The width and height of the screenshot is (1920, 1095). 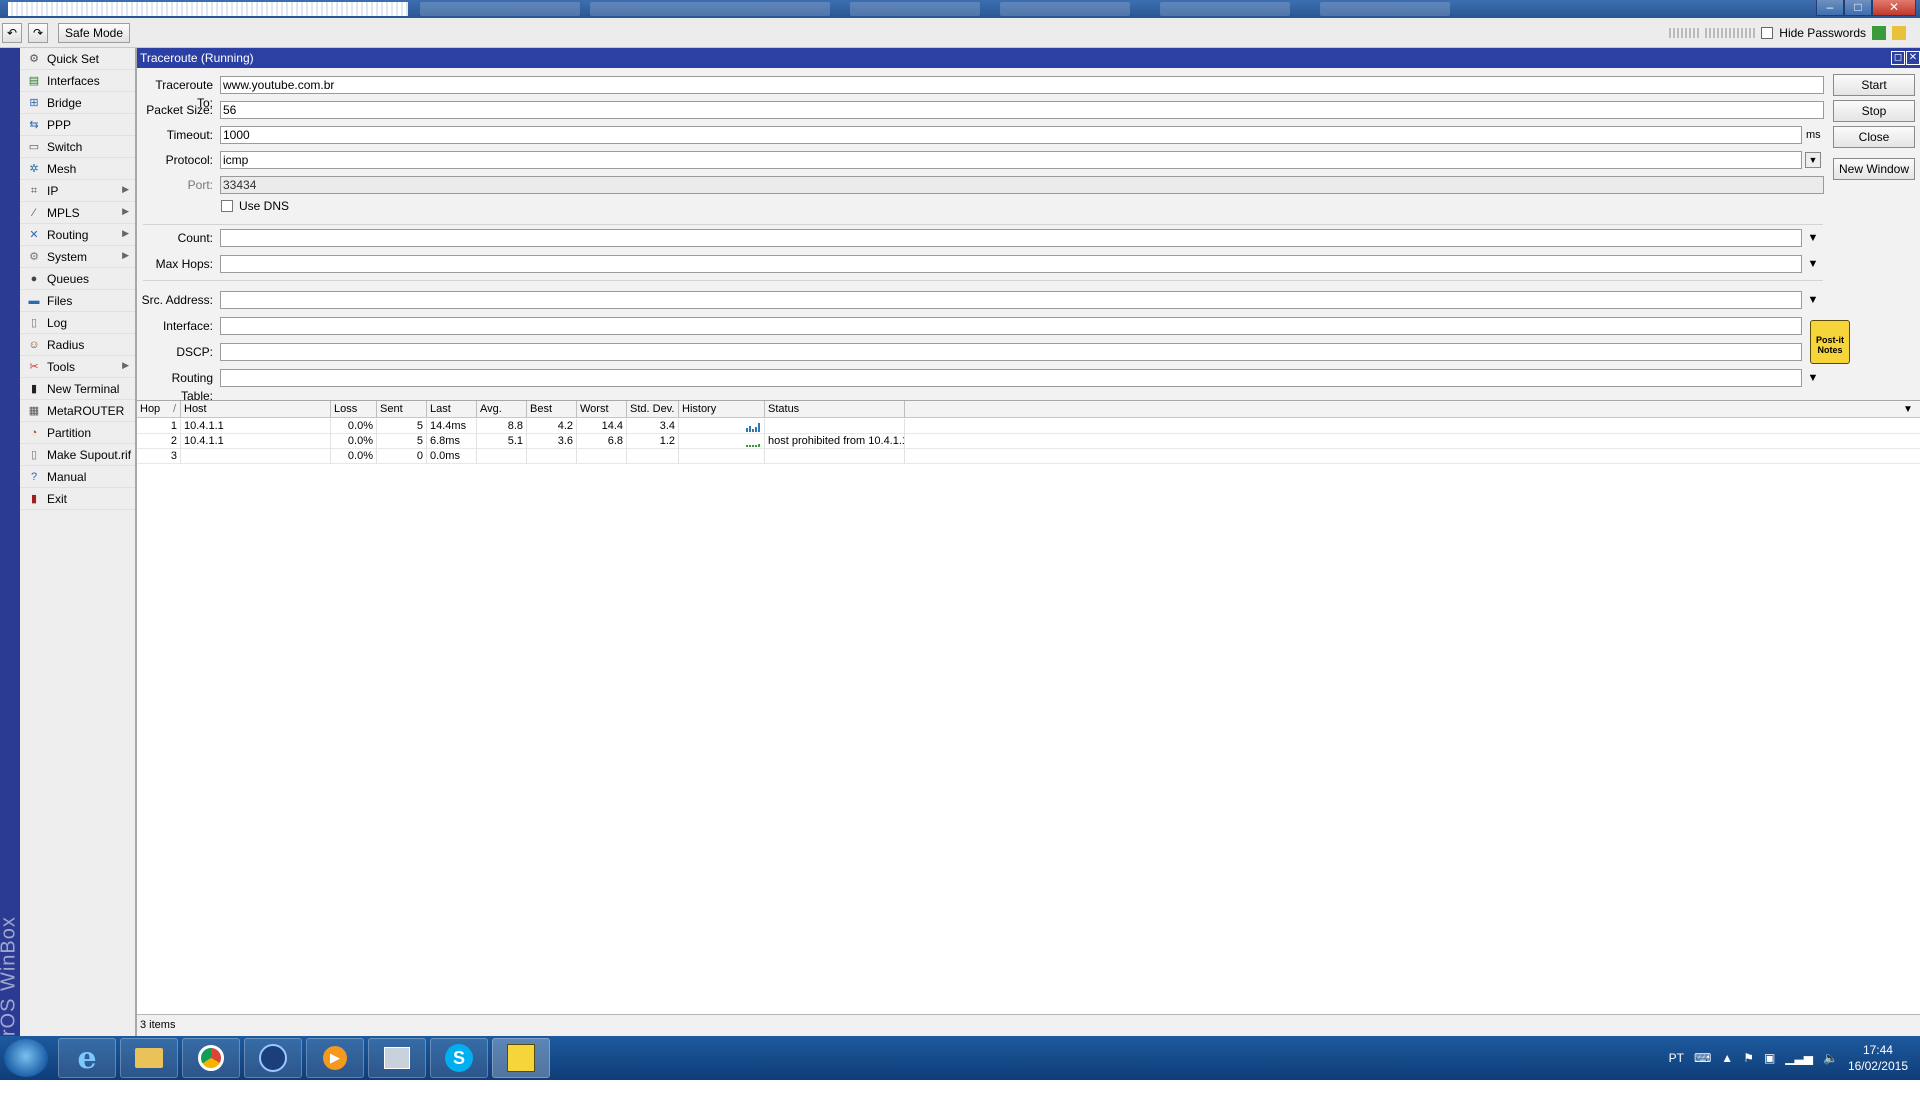 I want to click on column-header-last: Last, so click(x=452, y=409).